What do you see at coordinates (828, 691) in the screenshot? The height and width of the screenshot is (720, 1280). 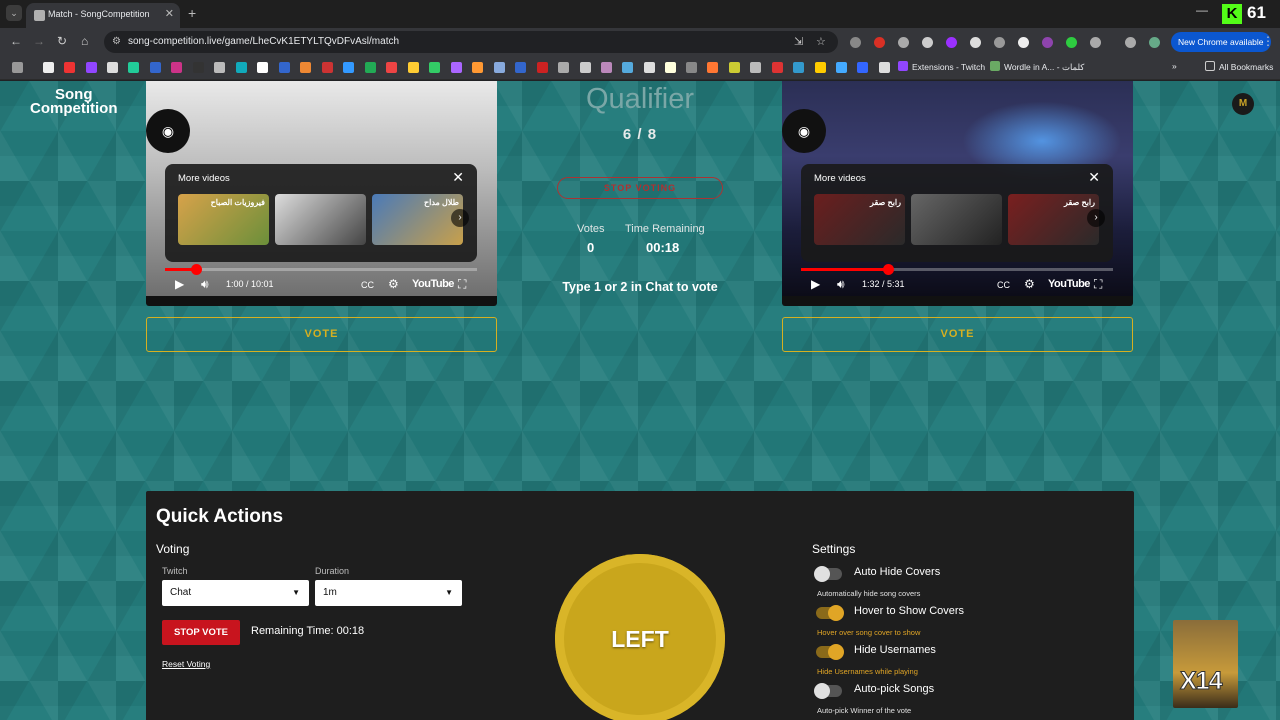 I see `auto-pick-songs-toggle` at bounding box center [828, 691].